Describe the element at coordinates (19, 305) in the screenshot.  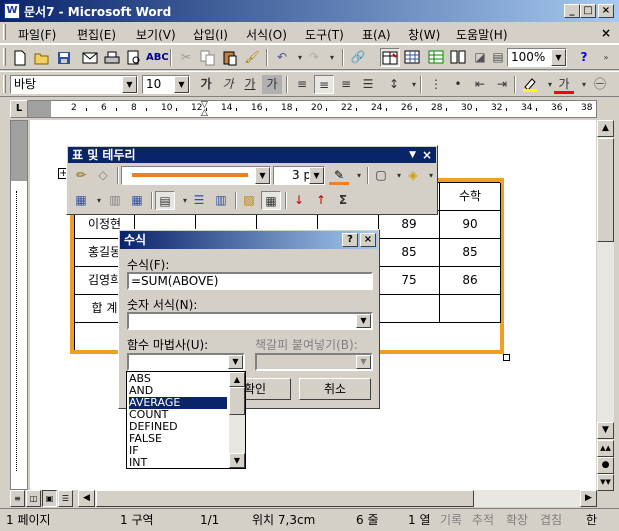
I see `vertical-ruler` at that location.